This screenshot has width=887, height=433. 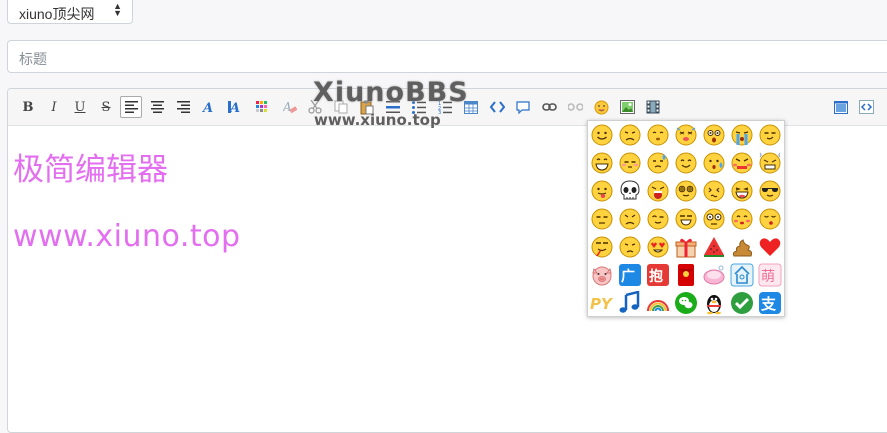 I want to click on svg-text: PY, so click(x=602, y=304).